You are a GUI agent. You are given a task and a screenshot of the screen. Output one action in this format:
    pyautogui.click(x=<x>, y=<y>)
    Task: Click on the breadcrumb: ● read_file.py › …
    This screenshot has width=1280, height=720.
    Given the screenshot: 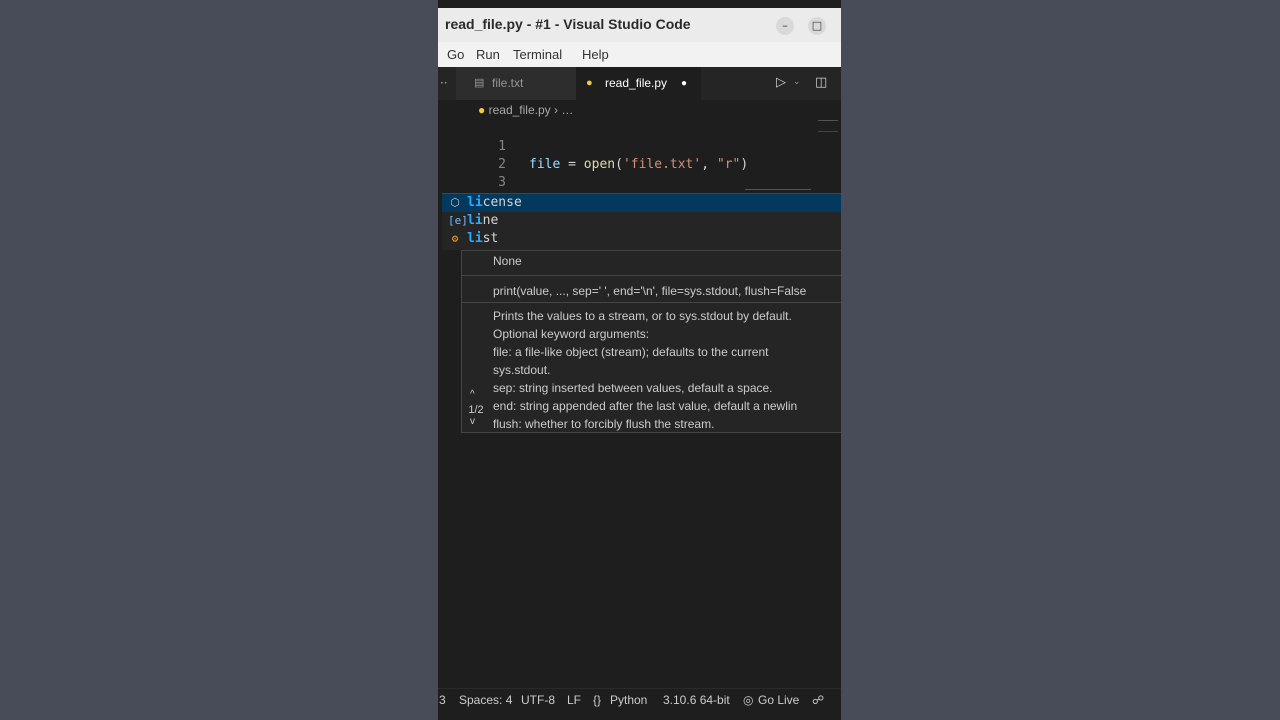 What is the action you would take?
    pyautogui.click(x=525, y=110)
    